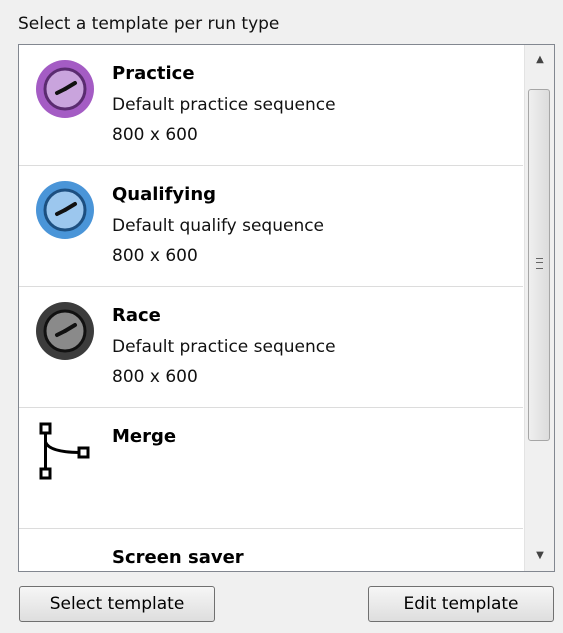 This screenshot has height=633, width=563. I want to click on scroll-down-arrow: ▼, so click(539, 556).